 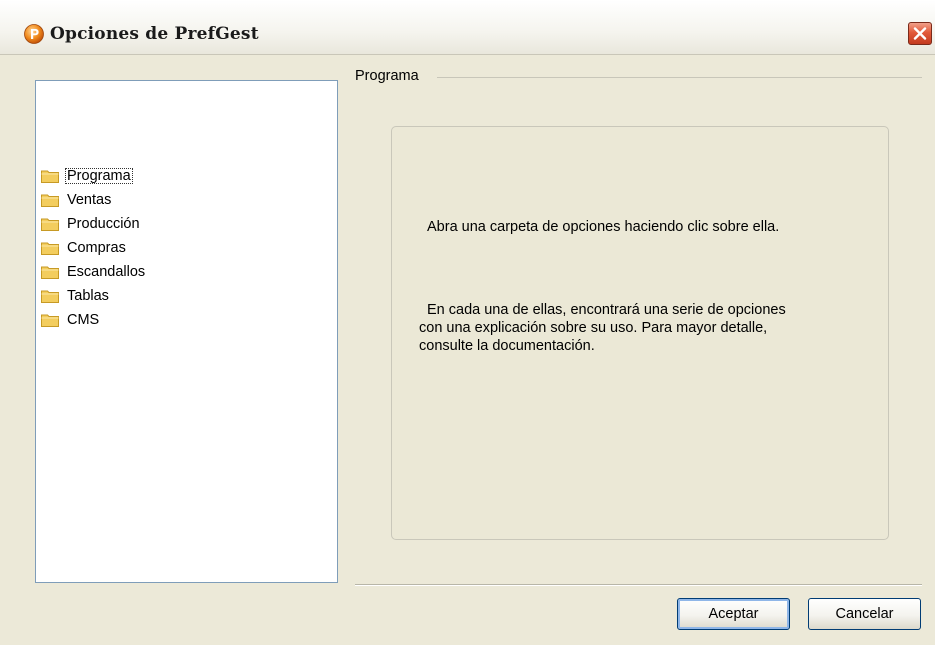 What do you see at coordinates (507, 346) in the screenshot?
I see `info-description-line: consulte la documentación.` at bounding box center [507, 346].